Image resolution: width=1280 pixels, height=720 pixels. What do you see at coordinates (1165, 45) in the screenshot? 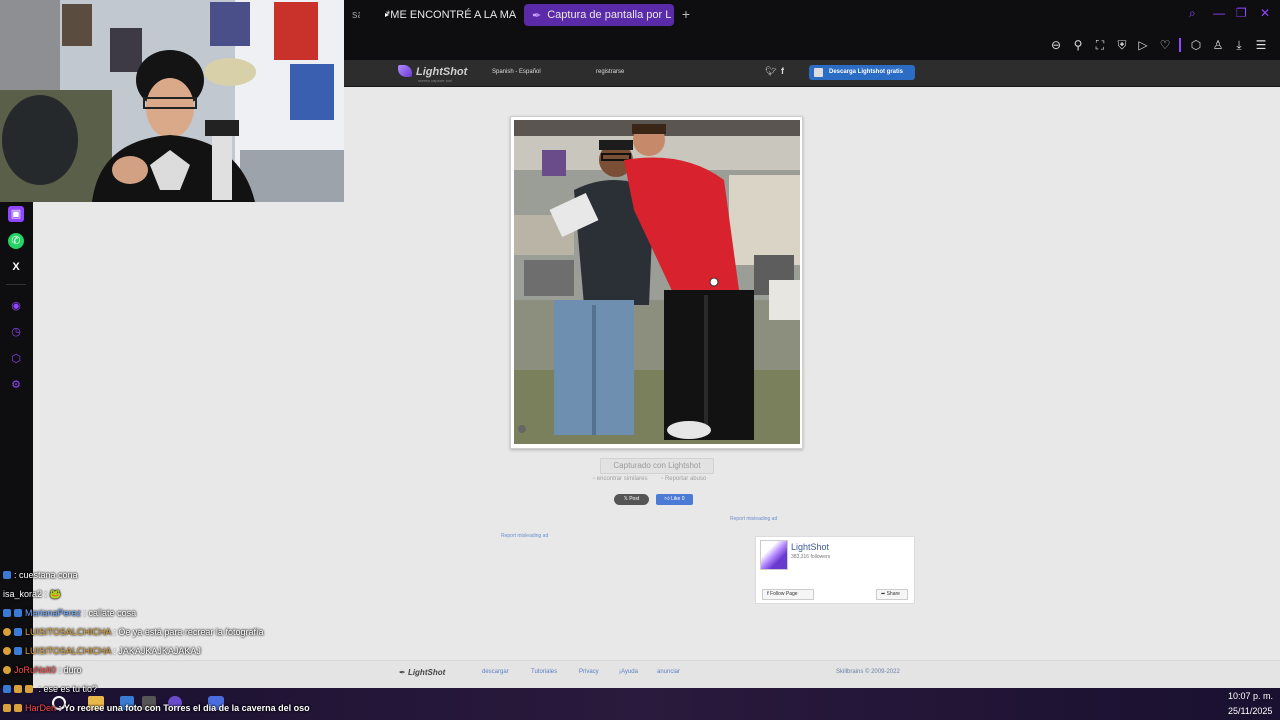
I see `heart-icon: ♡` at bounding box center [1165, 45].